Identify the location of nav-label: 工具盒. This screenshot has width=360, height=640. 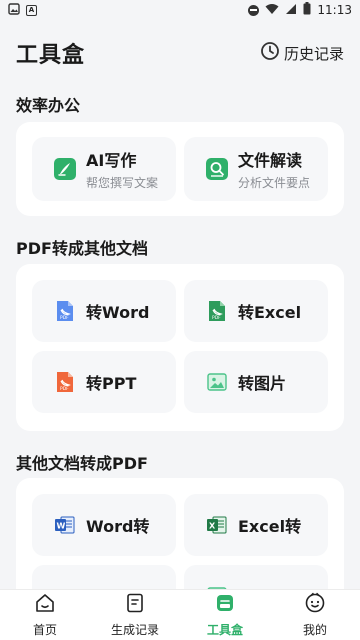
(224, 630).